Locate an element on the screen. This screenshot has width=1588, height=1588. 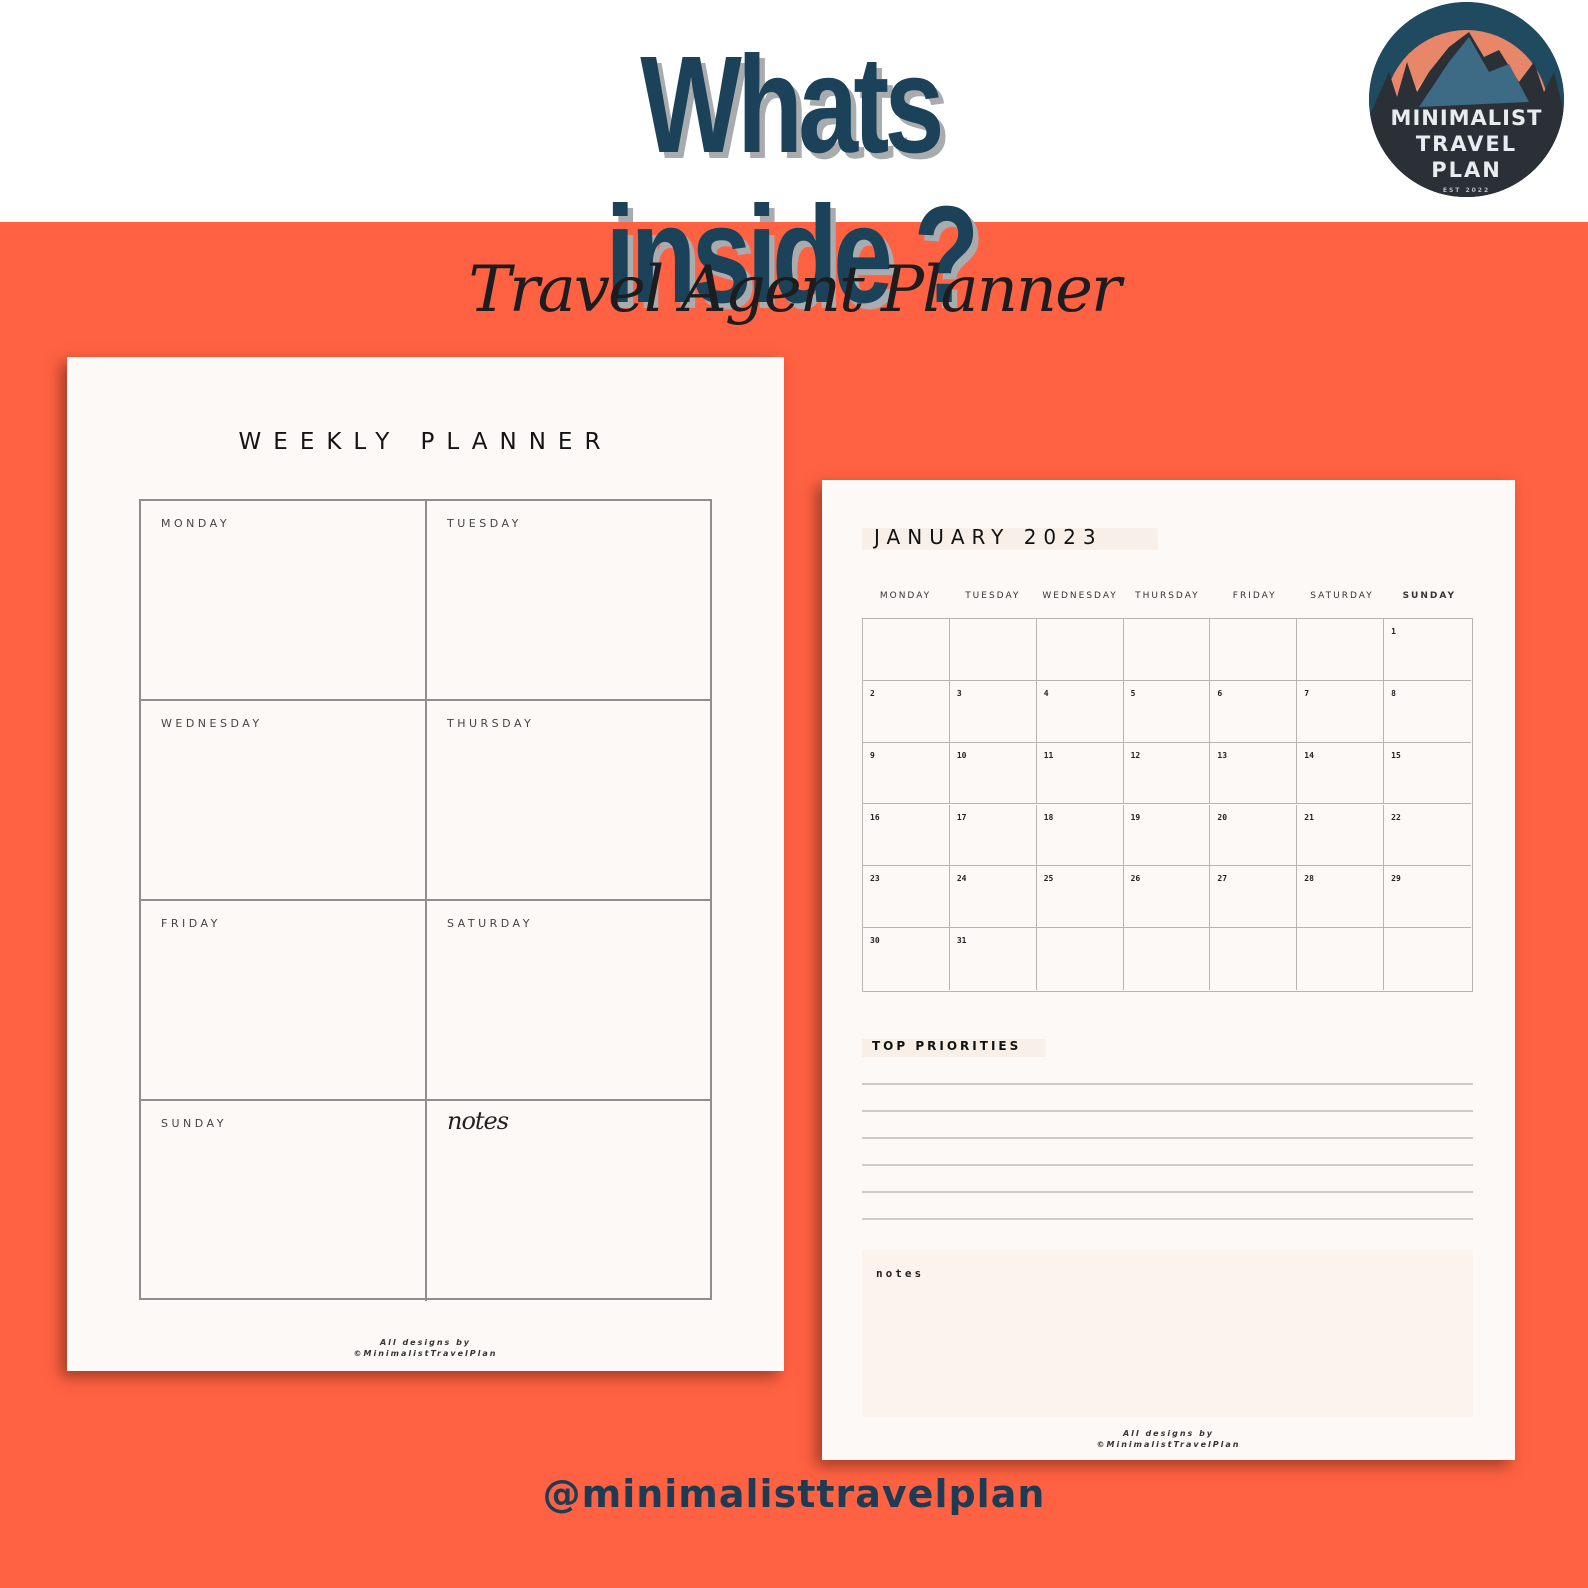
calendar-day-cell: 19 is located at coordinates (1167, 835).